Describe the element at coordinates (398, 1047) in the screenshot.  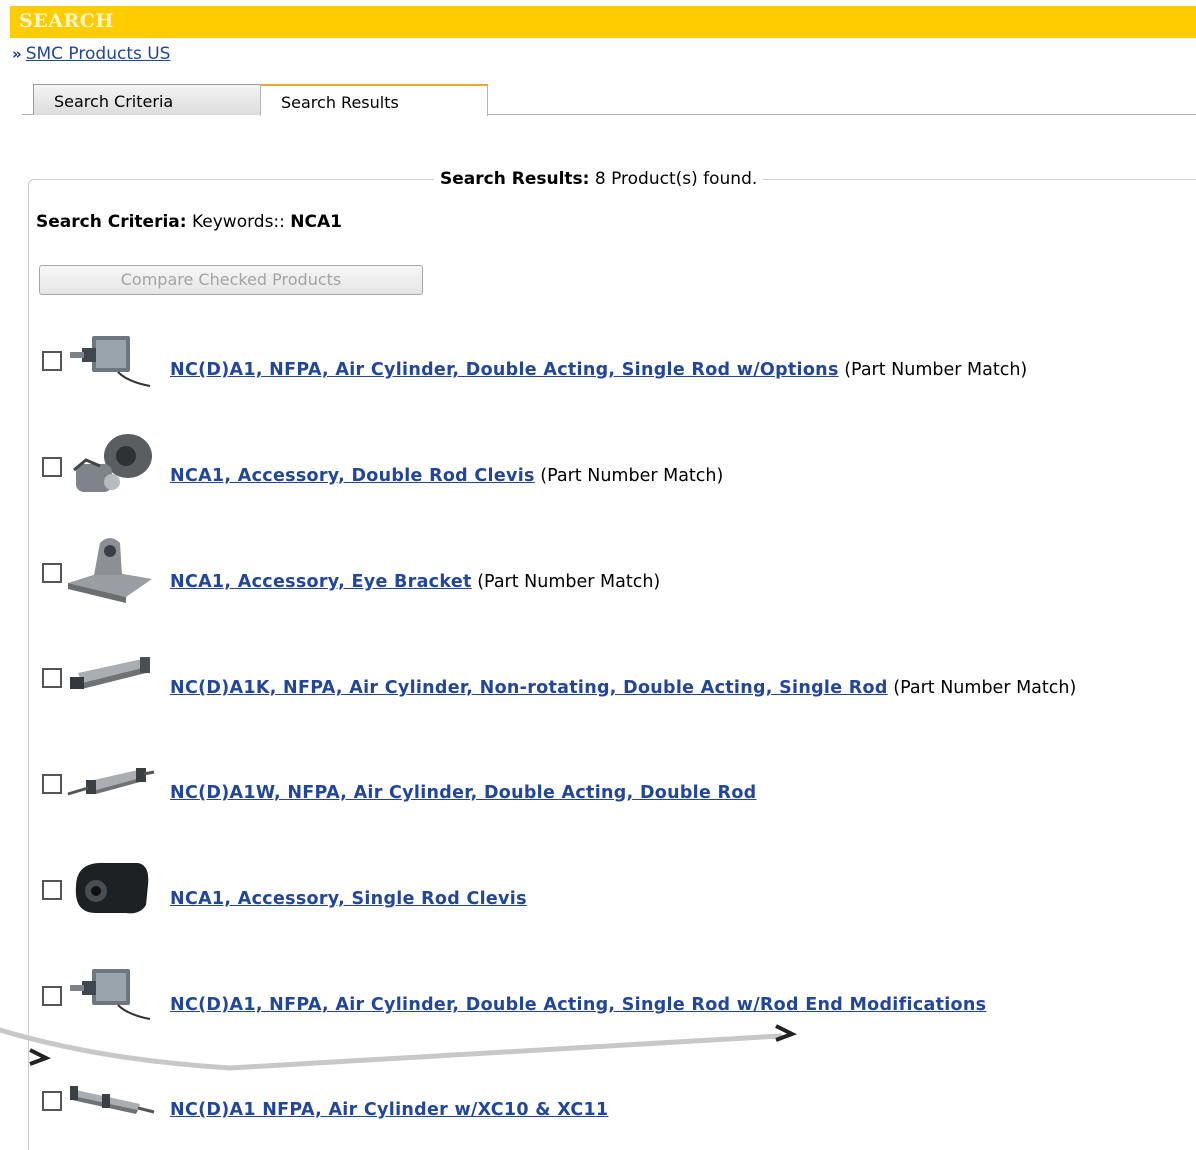
I see `annotation-arrow-graphic` at that location.